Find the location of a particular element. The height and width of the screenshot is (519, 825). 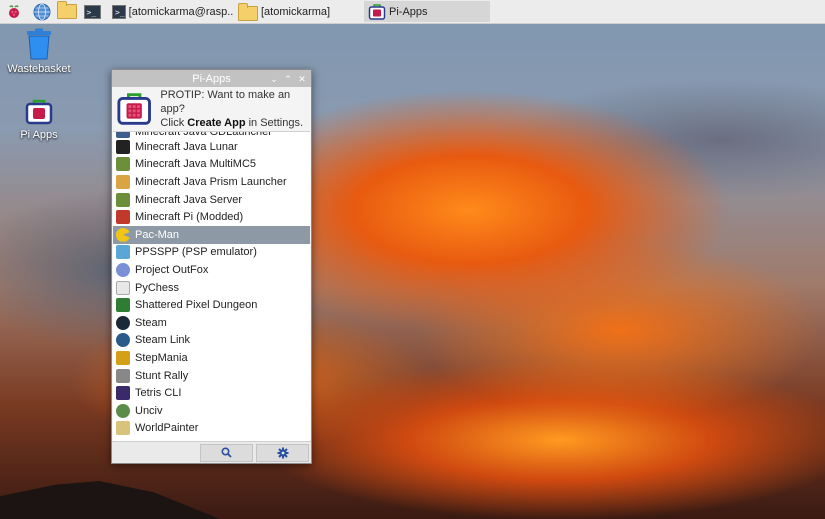

chess-icon is located at coordinates (123, 287).